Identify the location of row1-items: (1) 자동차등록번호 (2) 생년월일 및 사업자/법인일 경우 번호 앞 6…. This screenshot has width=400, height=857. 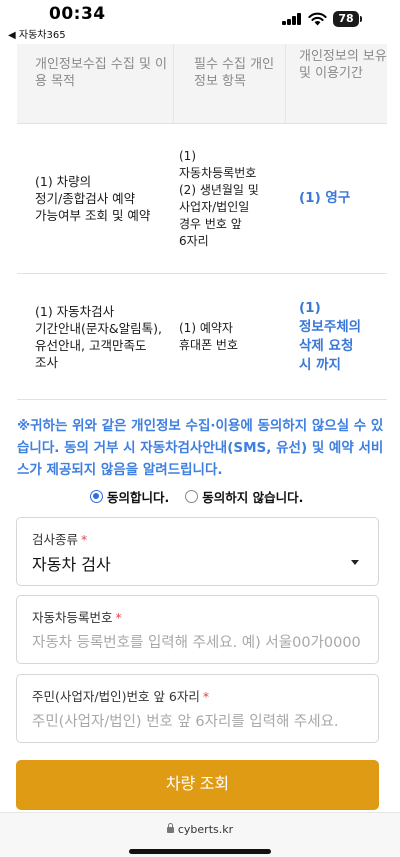
(230, 198).